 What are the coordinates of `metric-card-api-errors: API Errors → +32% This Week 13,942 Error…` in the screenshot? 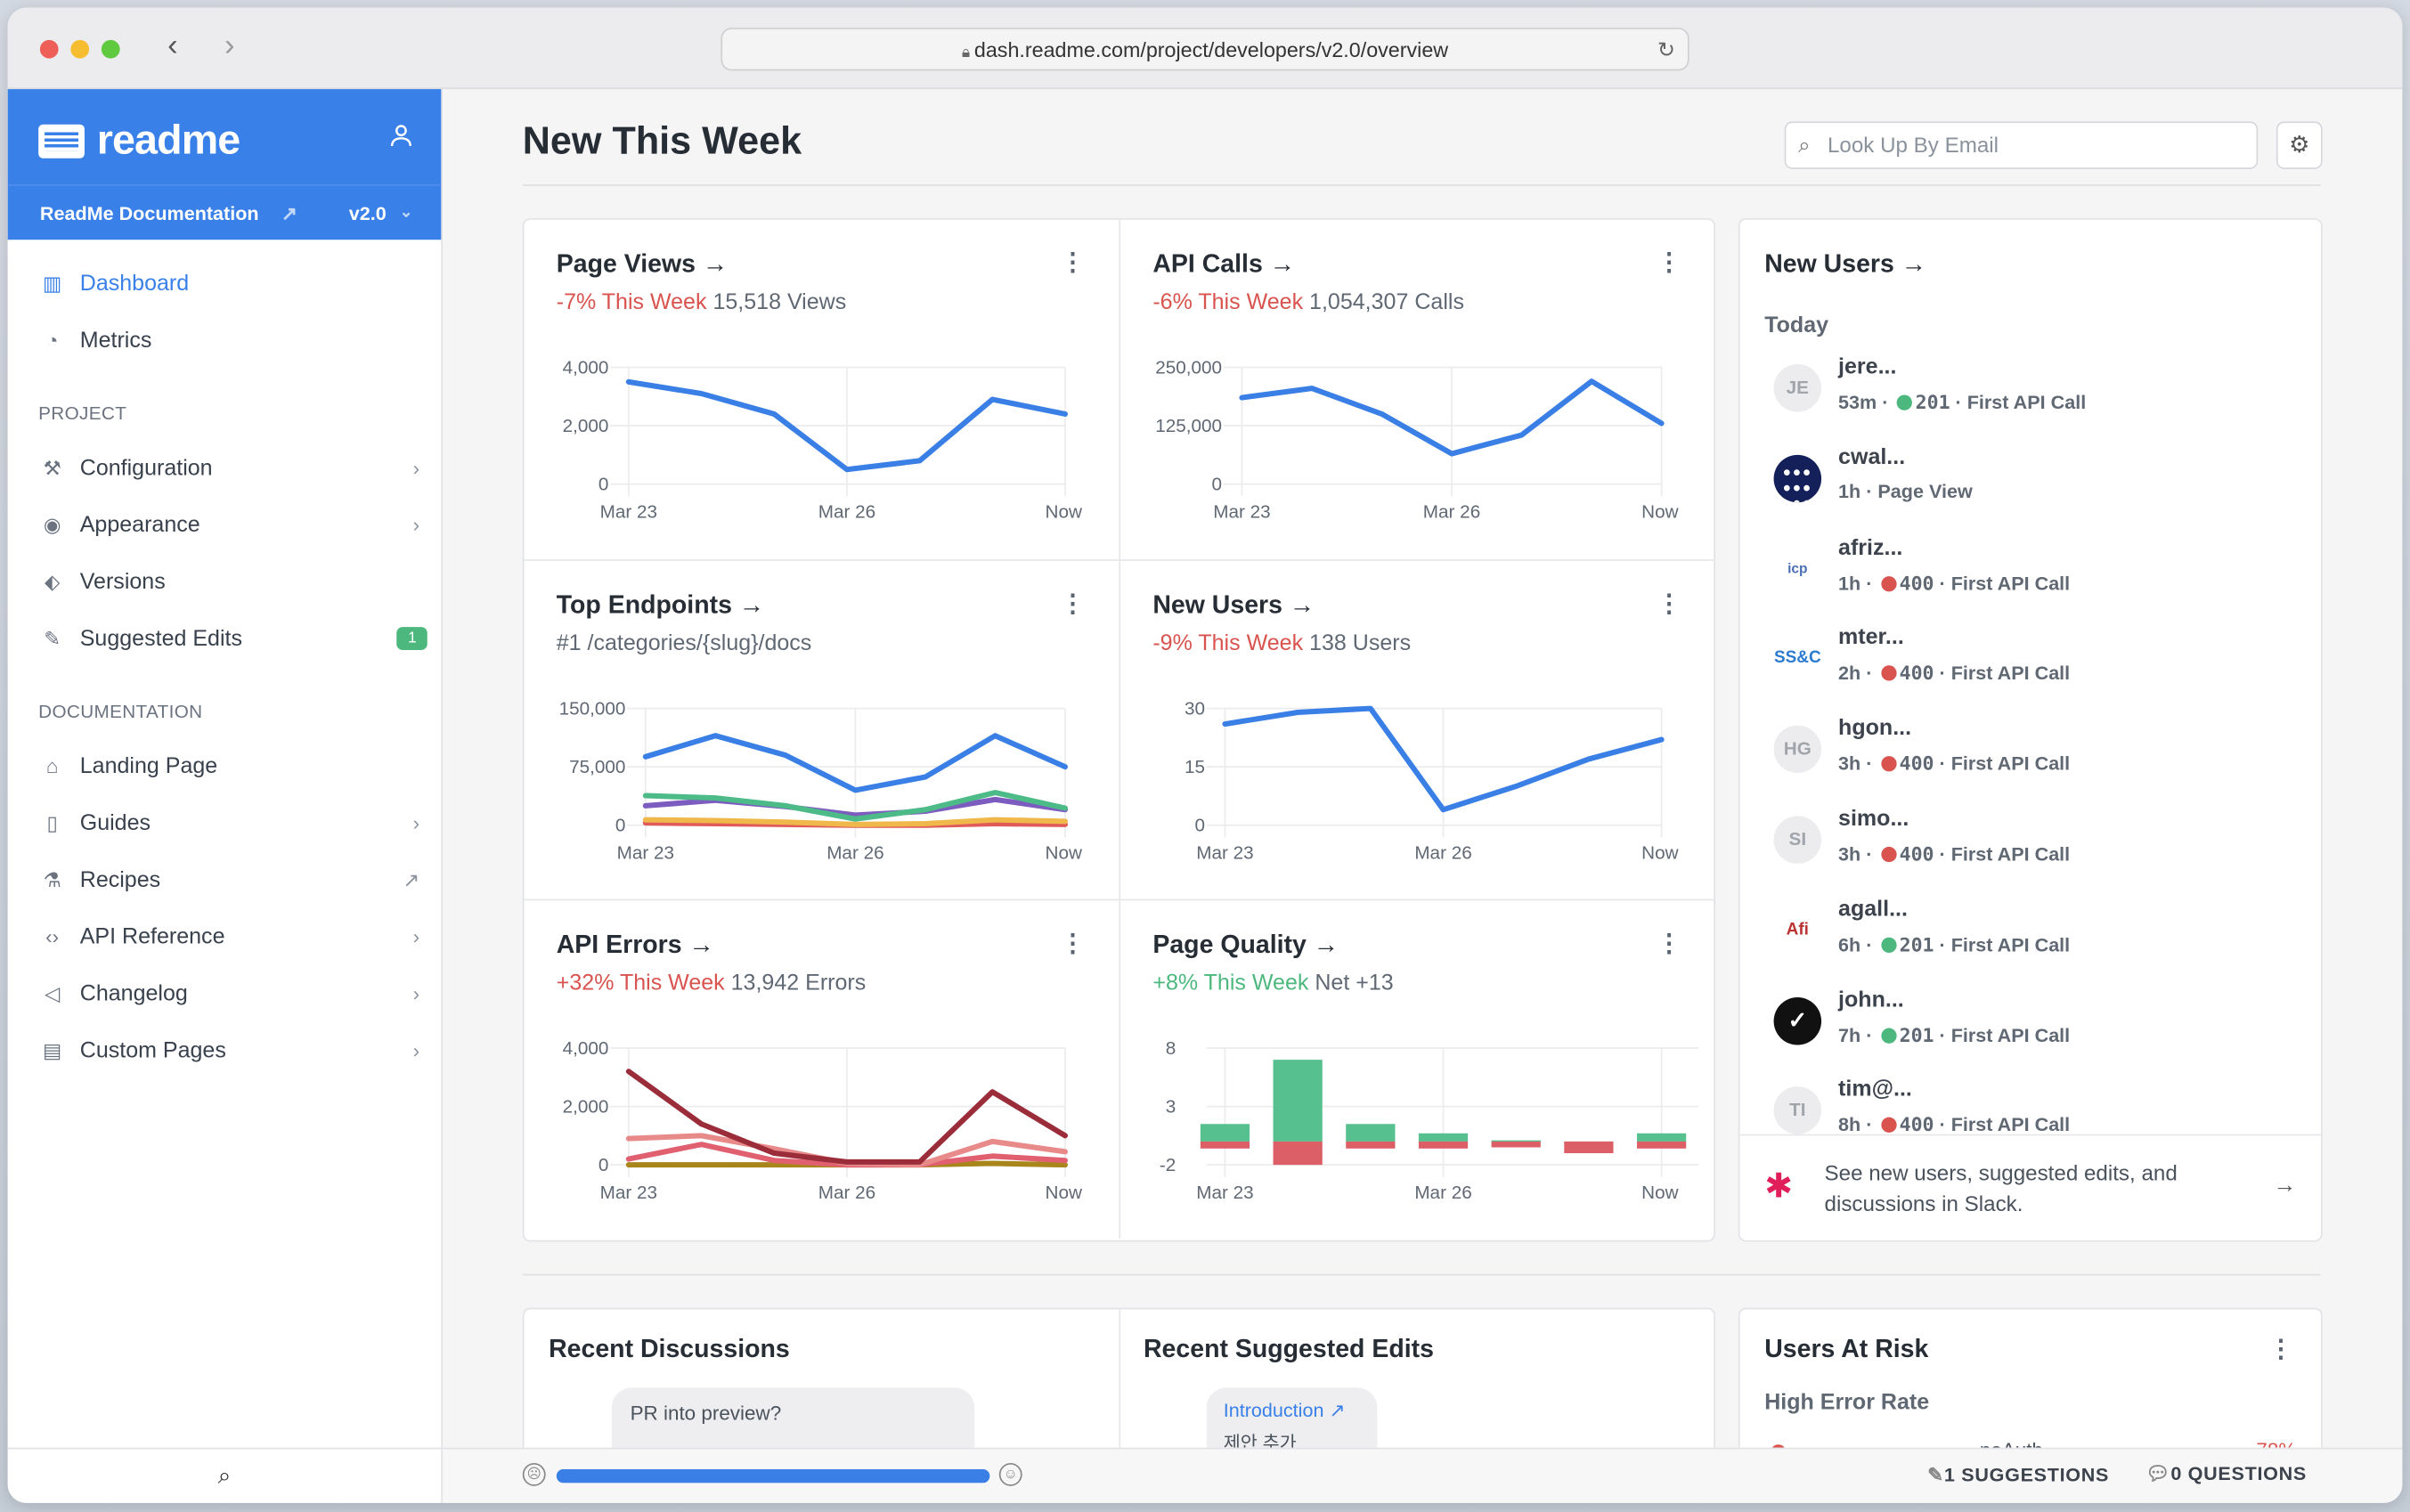 It's located at (822, 1068).